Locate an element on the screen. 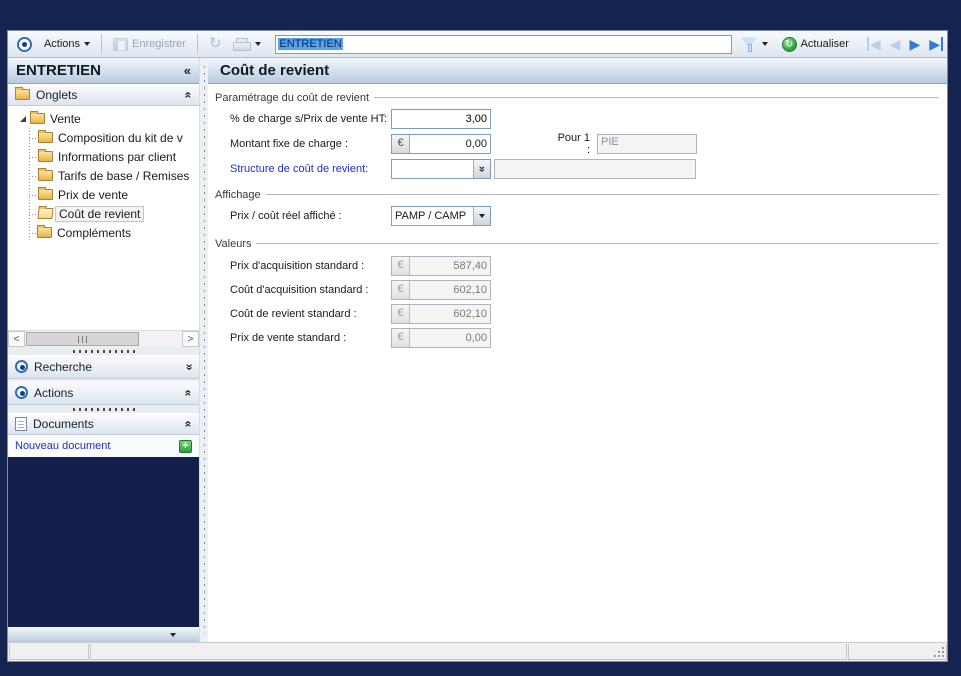 This screenshot has width=961, height=676. pour-1-label: Pour 1 : is located at coordinates (573, 143).